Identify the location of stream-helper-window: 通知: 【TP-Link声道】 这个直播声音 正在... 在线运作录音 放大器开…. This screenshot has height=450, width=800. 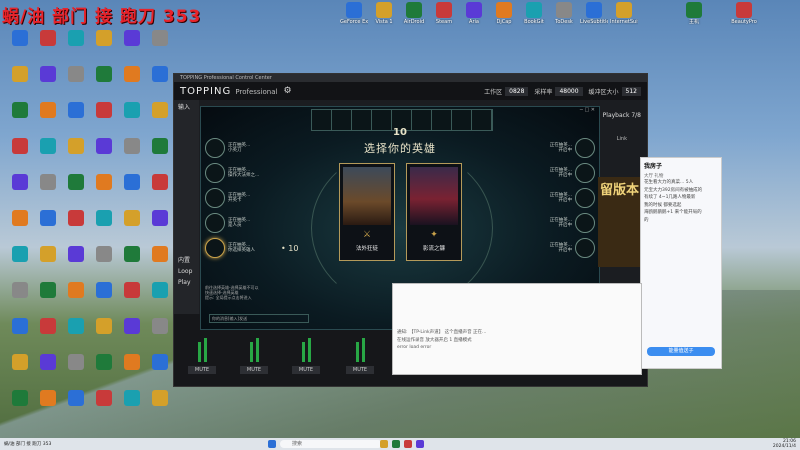
(517, 329).